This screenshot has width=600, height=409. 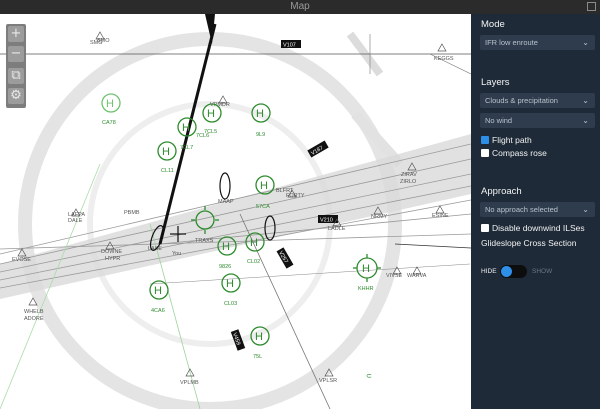 What do you see at coordinates (21, 260) in the screenshot?
I see `fix-evose: EVOSE` at bounding box center [21, 260].